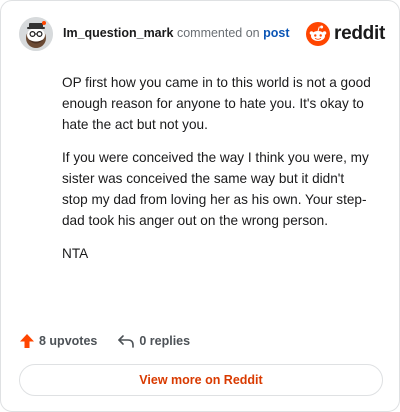  I want to click on action-verb: commented on, so click(218, 33).